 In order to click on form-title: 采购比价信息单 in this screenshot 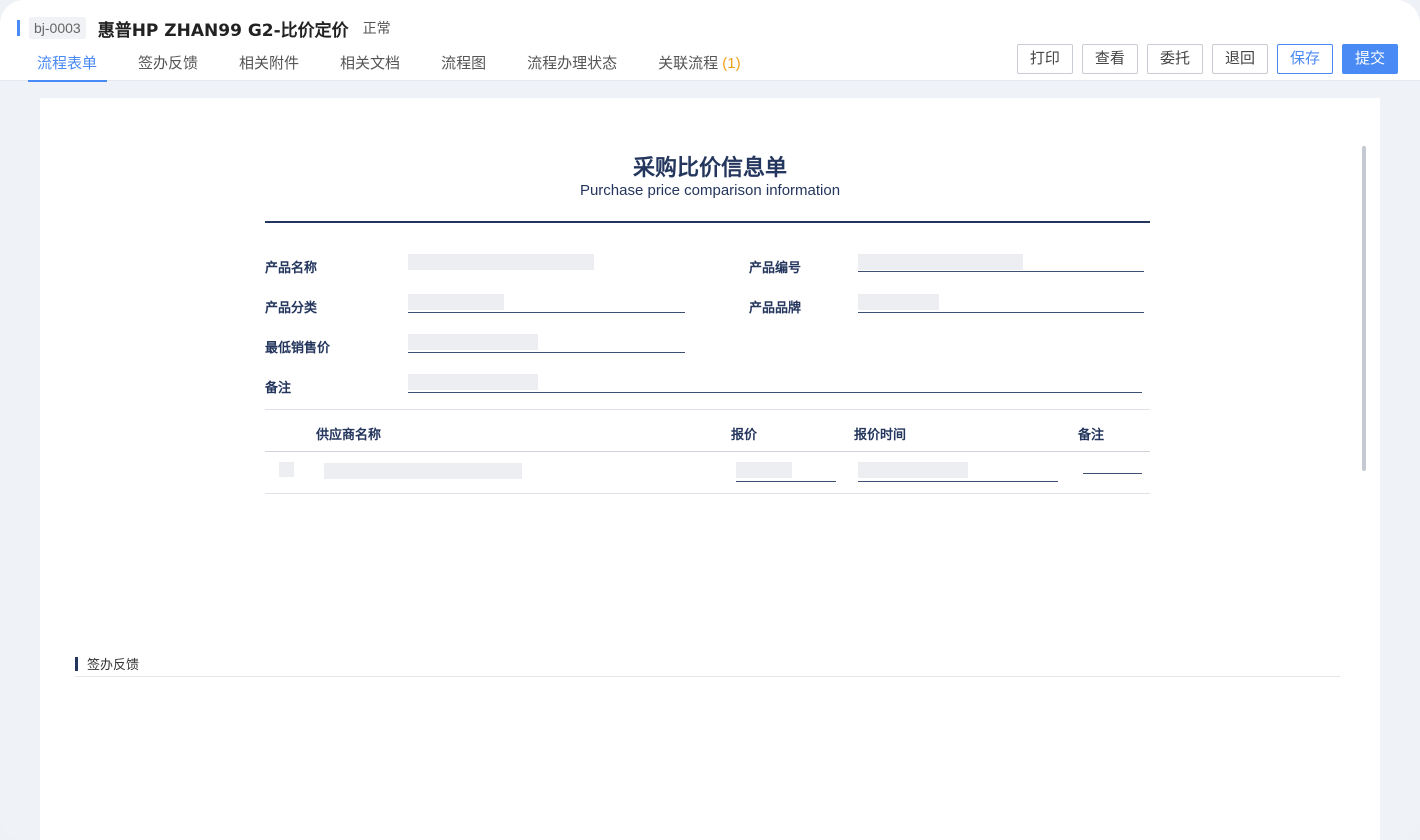, I will do `click(709, 168)`.